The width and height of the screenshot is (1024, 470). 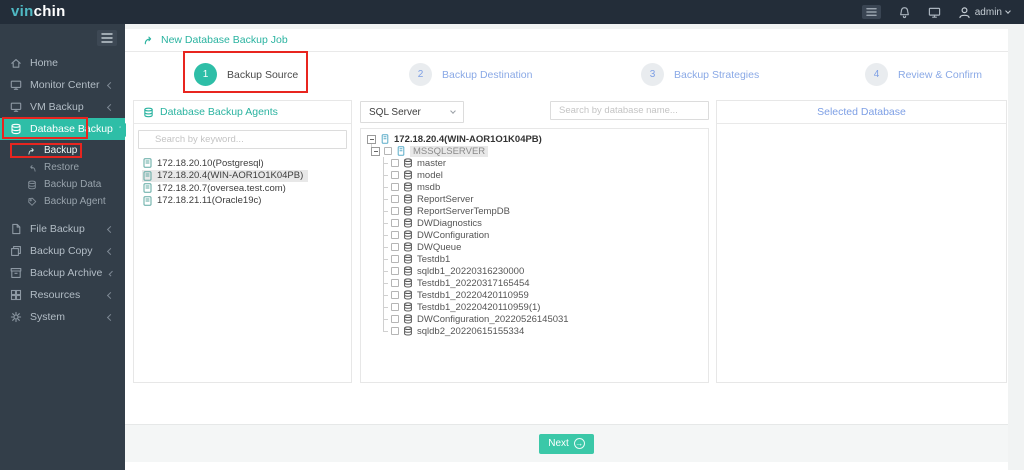 I want to click on step-backup-source: 1 Backup Source, so click(x=246, y=74).